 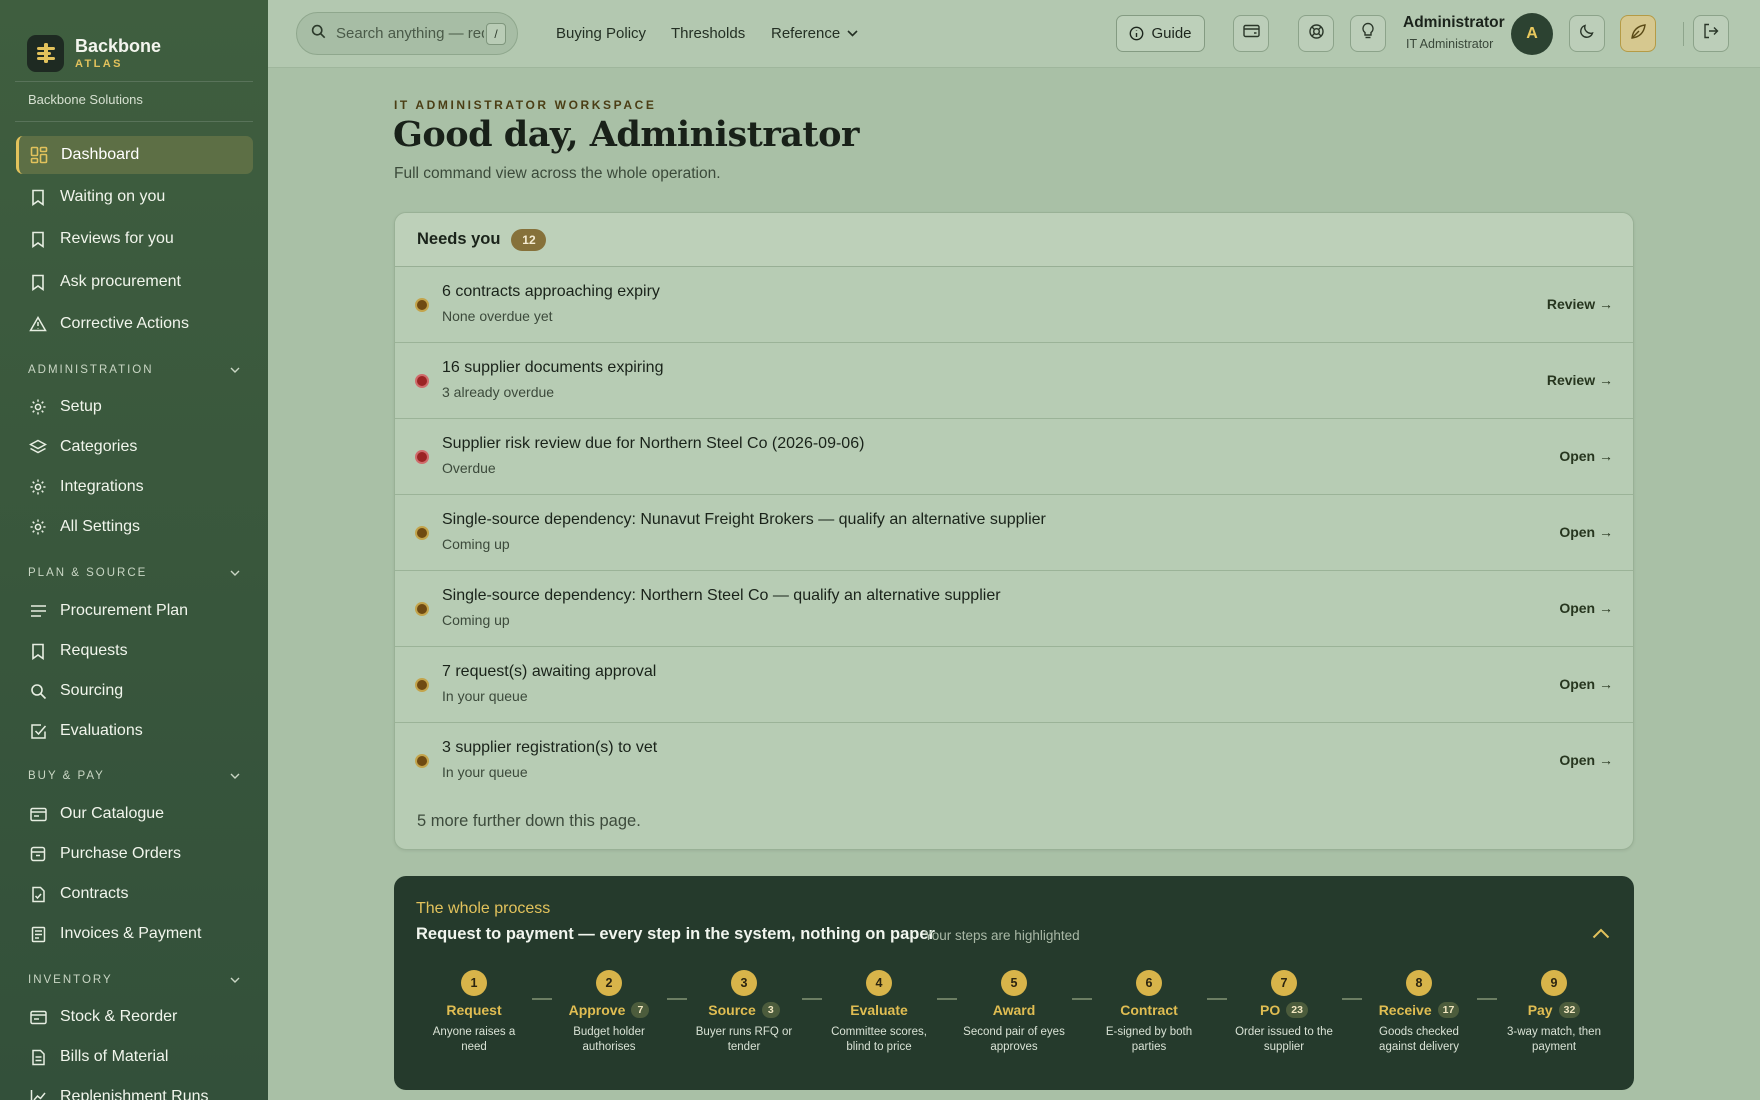 What do you see at coordinates (134, 776) in the screenshot?
I see `section-header-buy-pay: BUY & PAY` at bounding box center [134, 776].